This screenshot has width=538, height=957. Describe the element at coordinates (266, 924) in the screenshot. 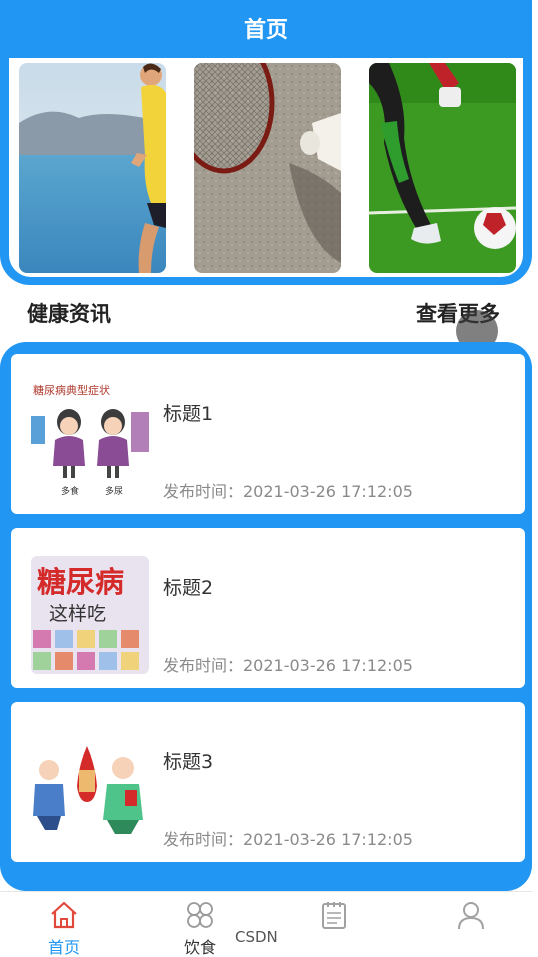

I see `bottom-tab-bar: 首页 饮食` at that location.